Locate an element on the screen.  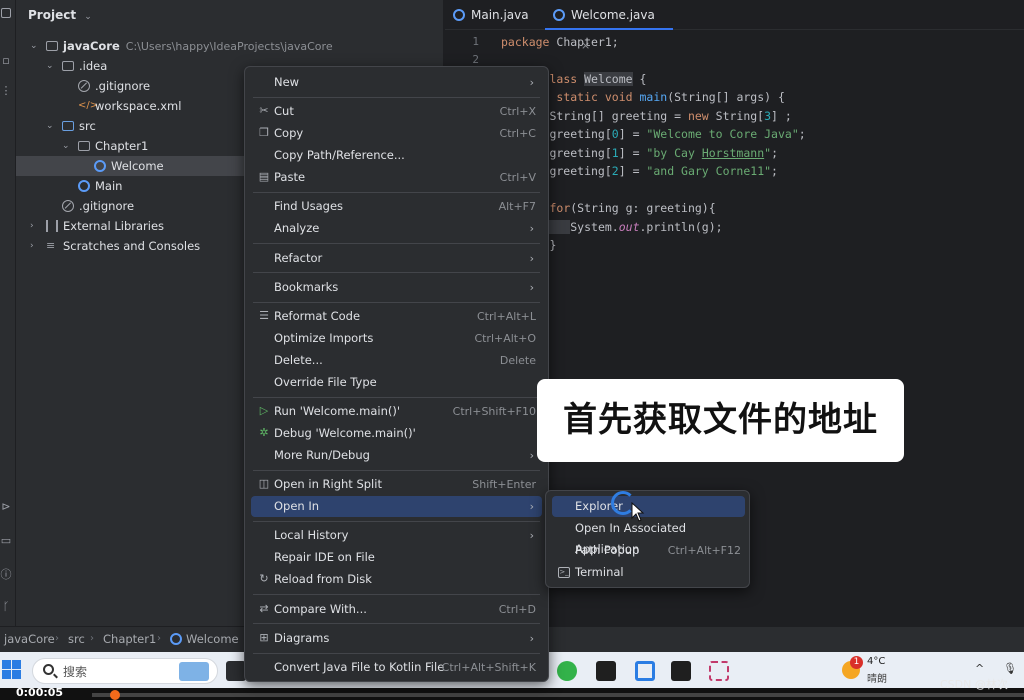
tree-node-label: Scratches and Consoles is located at coordinates (132, 246).